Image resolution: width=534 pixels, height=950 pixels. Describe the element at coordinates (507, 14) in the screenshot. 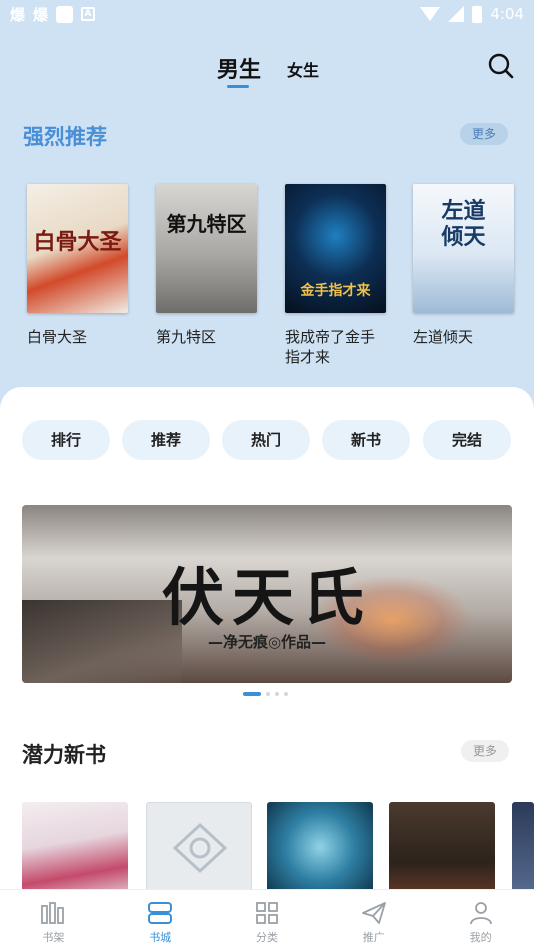

I see `clock: 4:04` at that location.